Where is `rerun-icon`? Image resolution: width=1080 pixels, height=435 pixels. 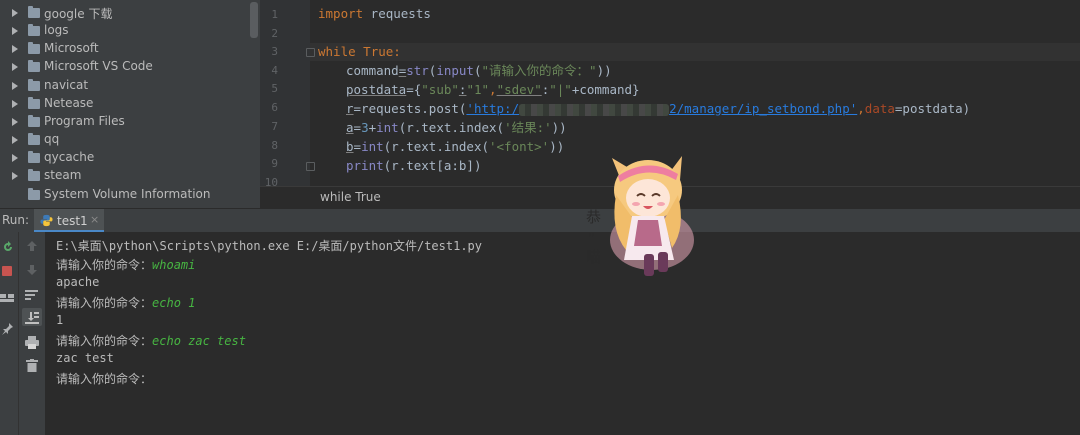
rerun-icon is located at coordinates (8, 247).